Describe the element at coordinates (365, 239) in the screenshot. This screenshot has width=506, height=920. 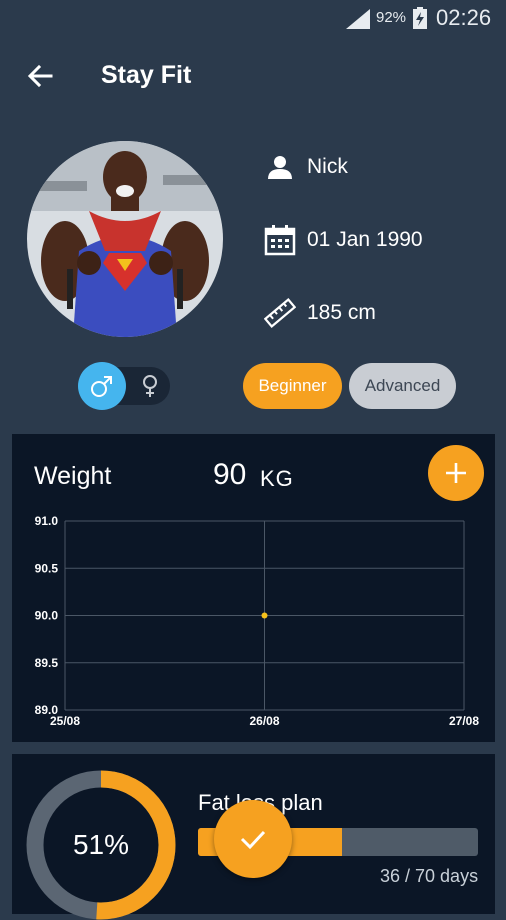
I see `profile-birthdate: 01 Jan 1990` at that location.